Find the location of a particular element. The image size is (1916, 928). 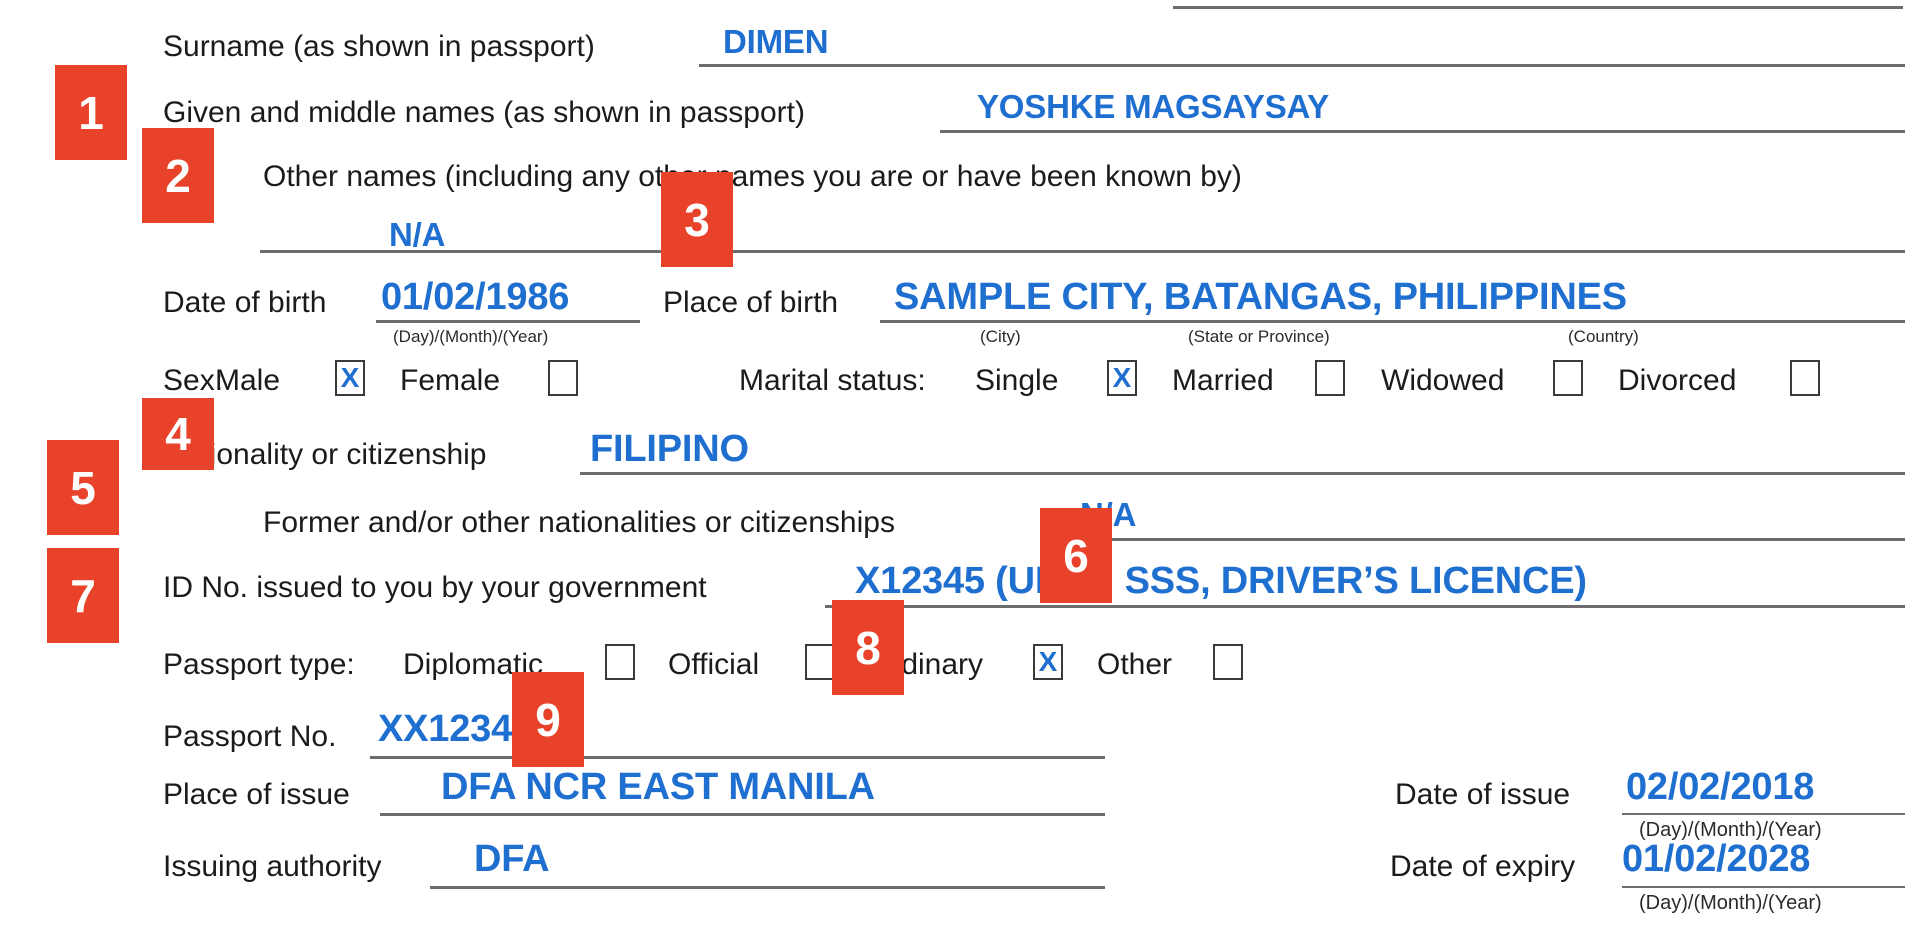

surname-value: DIMEN is located at coordinates (776, 41).